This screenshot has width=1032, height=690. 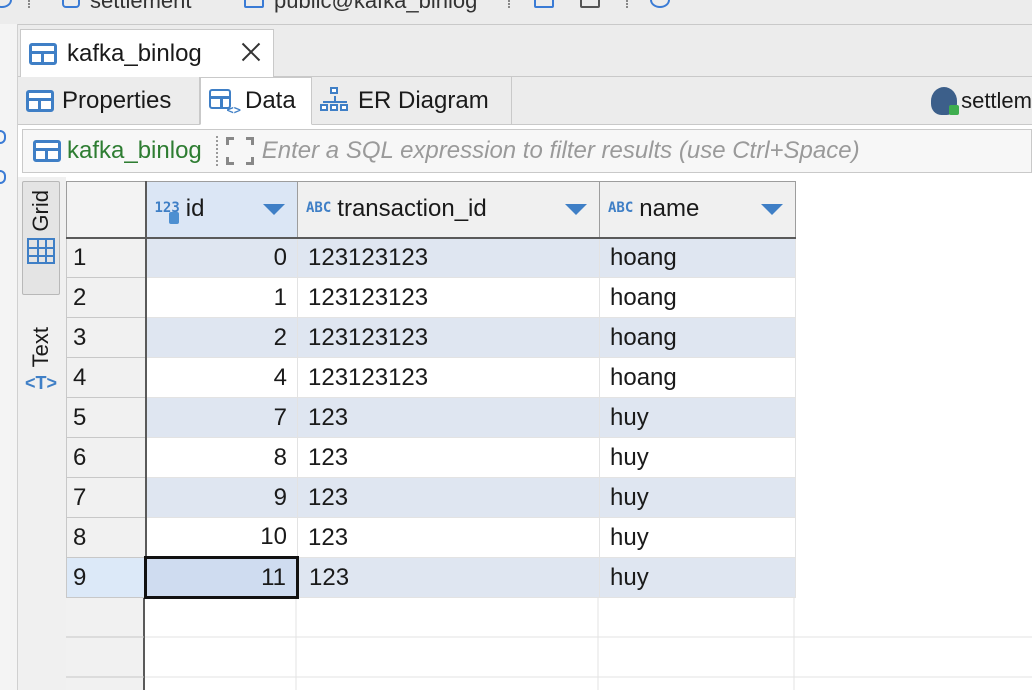 I want to click on row-number: 8, so click(x=106, y=537).